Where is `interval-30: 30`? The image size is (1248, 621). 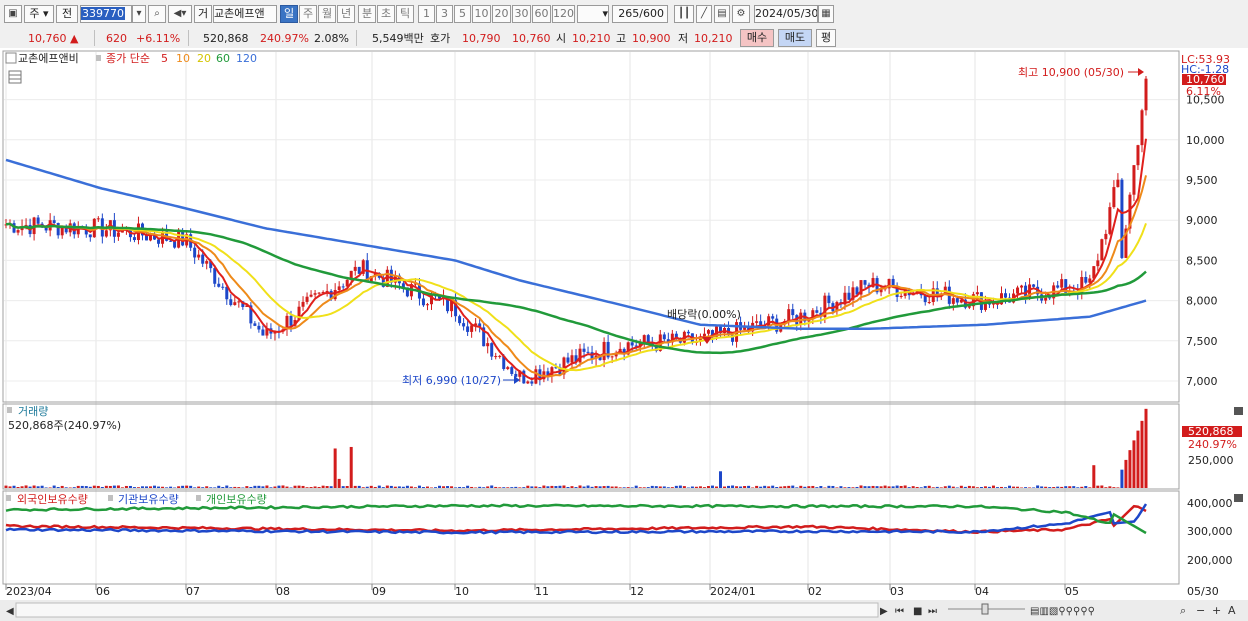 interval-30: 30 is located at coordinates (521, 14).